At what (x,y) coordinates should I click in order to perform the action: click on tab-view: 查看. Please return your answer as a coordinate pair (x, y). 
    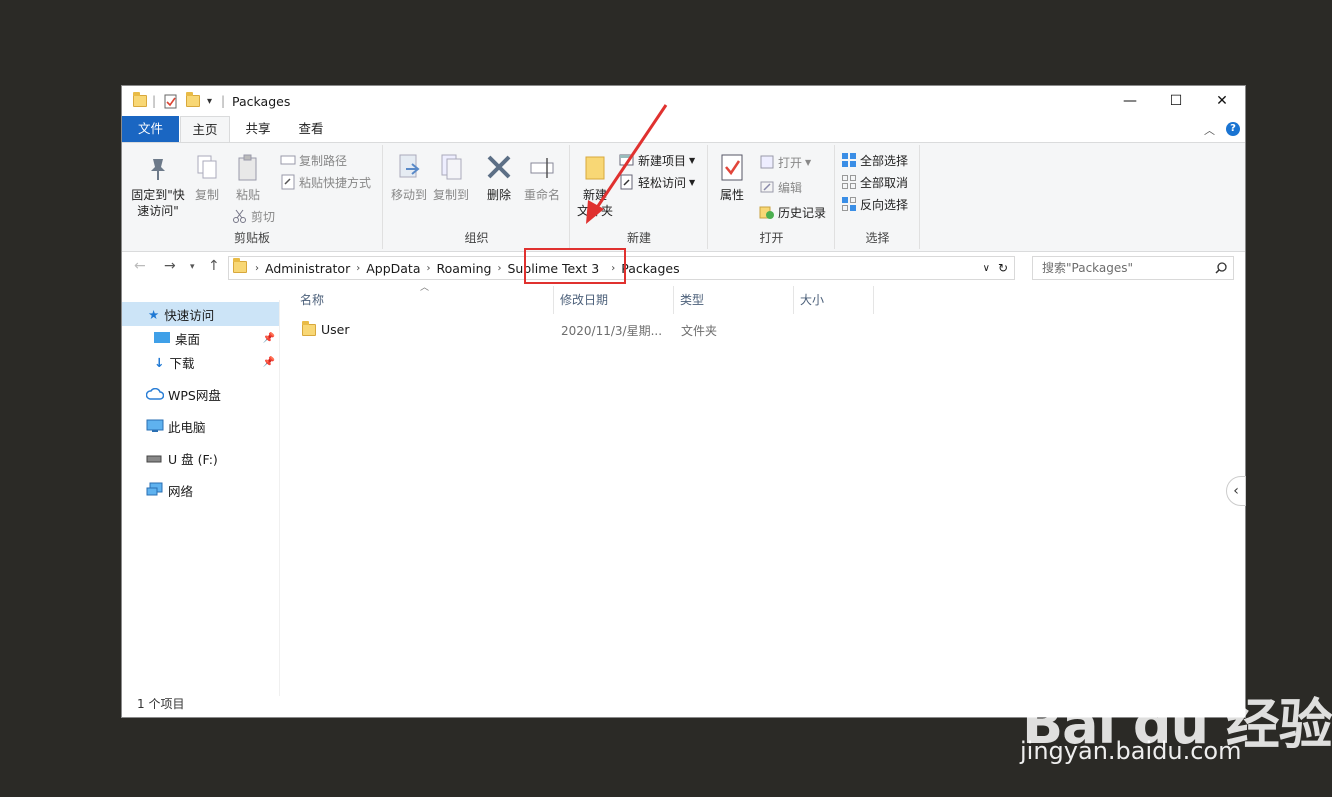
    Looking at the image, I should click on (311, 129).